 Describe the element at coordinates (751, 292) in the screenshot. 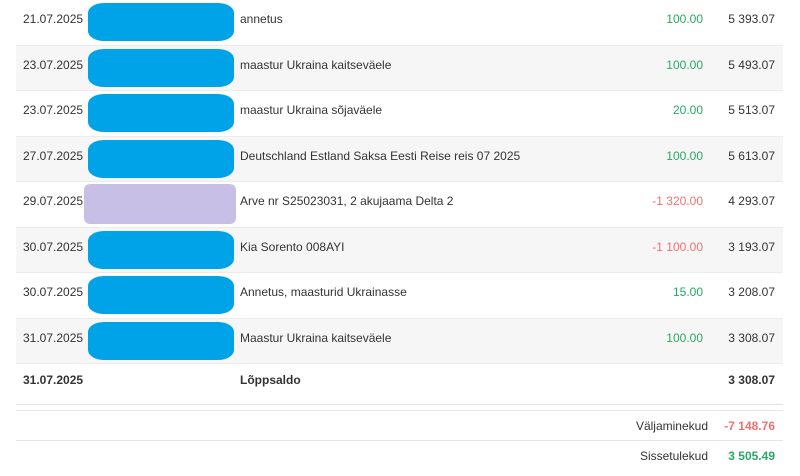

I see `transaction-balance: 3 208.07` at that location.